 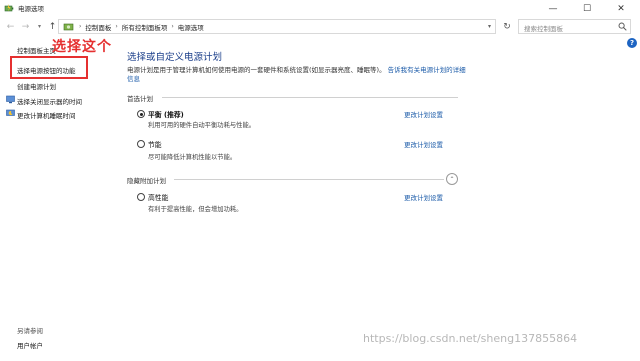 I want to click on plan-balanced-name: 平衡 (推荐), so click(x=166, y=114).